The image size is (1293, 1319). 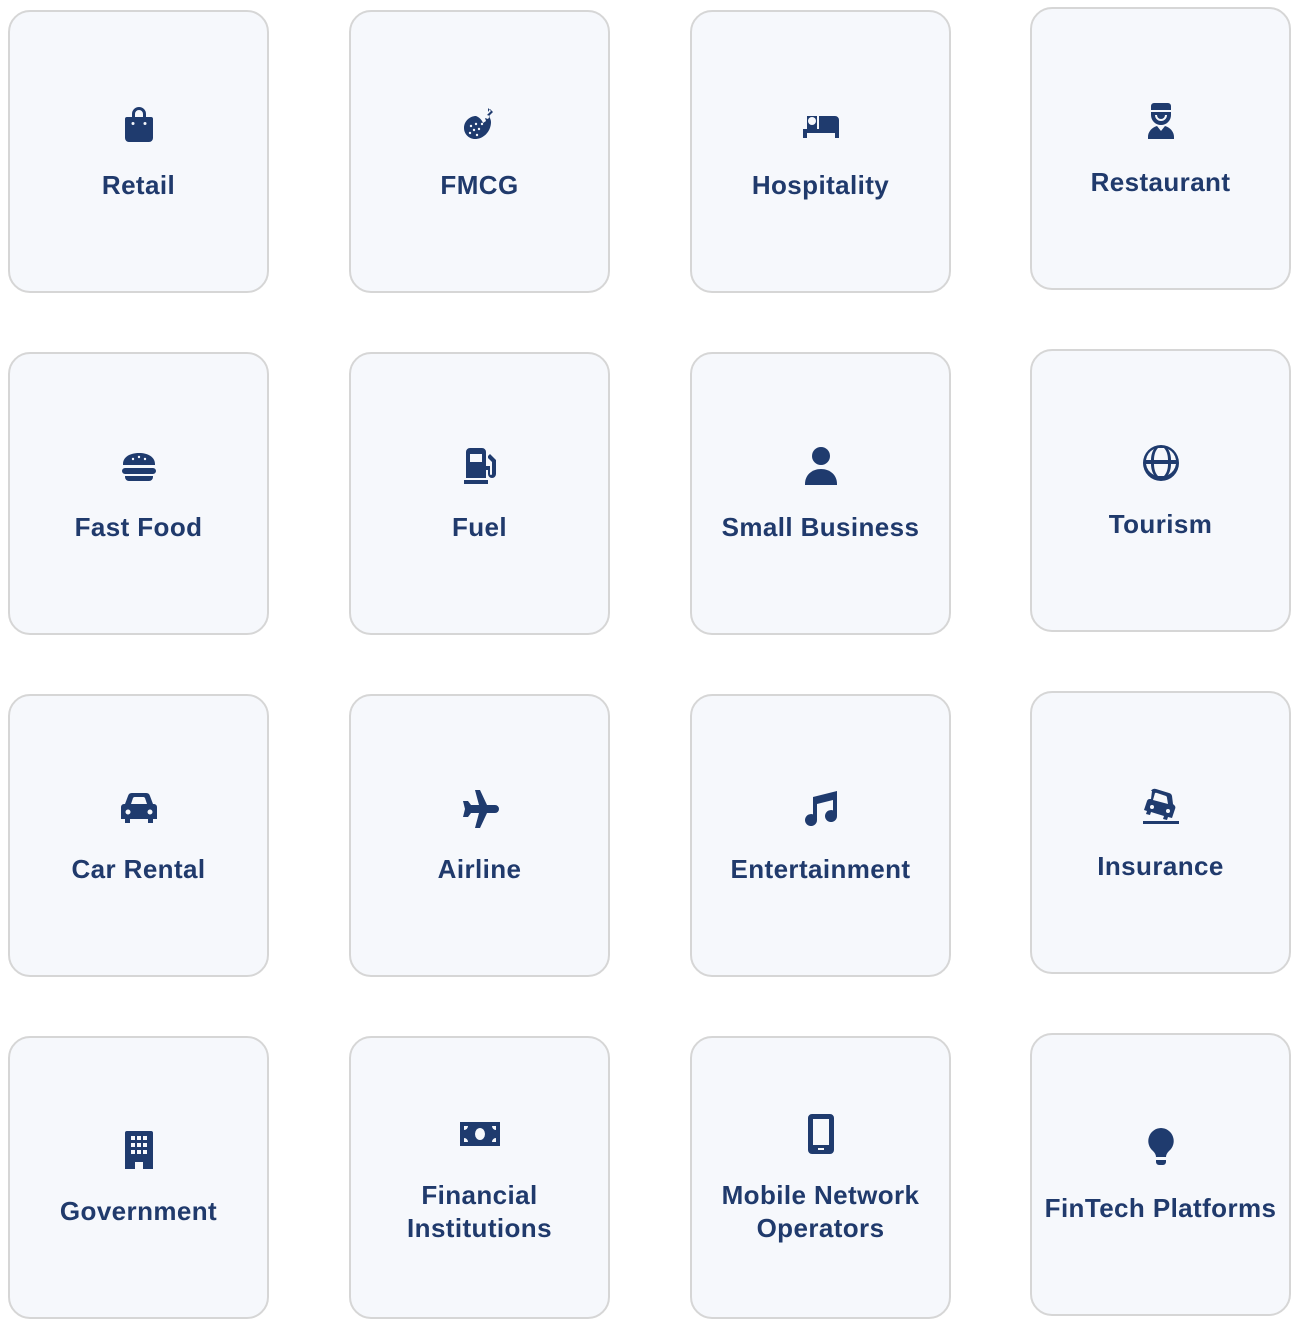 What do you see at coordinates (820, 835) in the screenshot?
I see `industry-card-entertainment: Entertainment` at bounding box center [820, 835].